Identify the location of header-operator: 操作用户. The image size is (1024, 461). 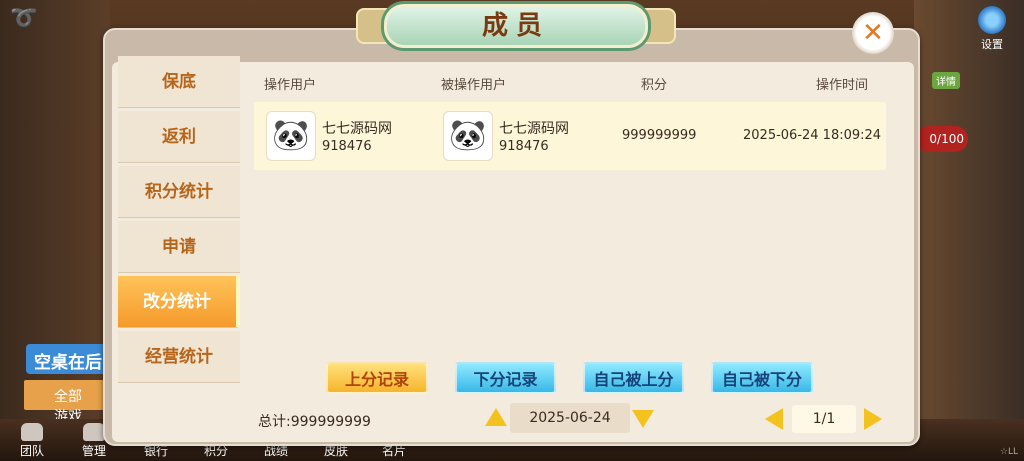
(290, 85).